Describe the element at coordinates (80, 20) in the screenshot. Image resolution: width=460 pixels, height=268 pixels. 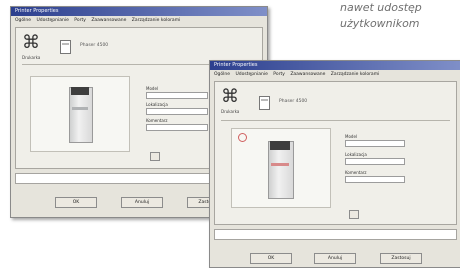
I see `back-tab-ports: Porty` at that location.